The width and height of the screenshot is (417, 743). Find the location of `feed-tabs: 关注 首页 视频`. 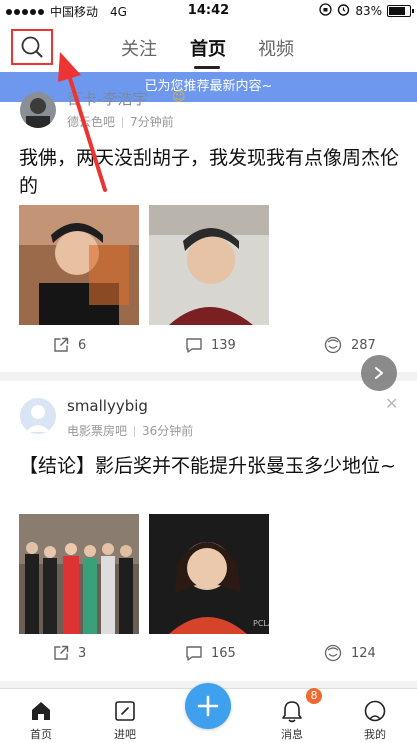

feed-tabs: 关注 首页 视频 is located at coordinates (208, 47).